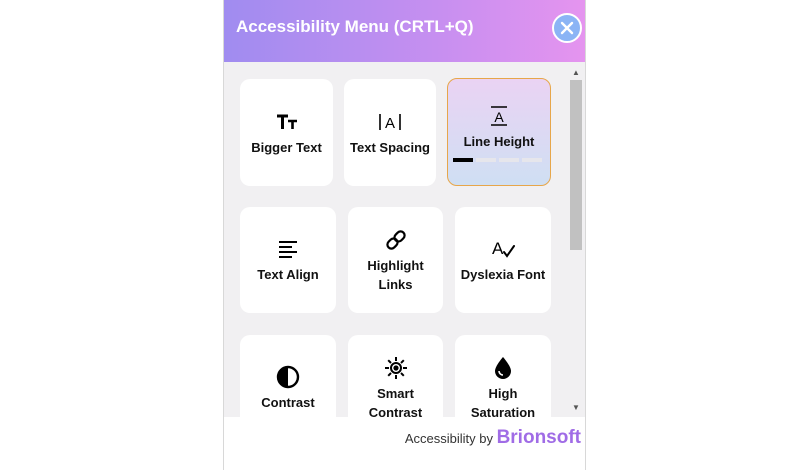 The height and width of the screenshot is (470, 810). I want to click on panel-header: Accessibility Menu (CRTL+Q), so click(404, 31).